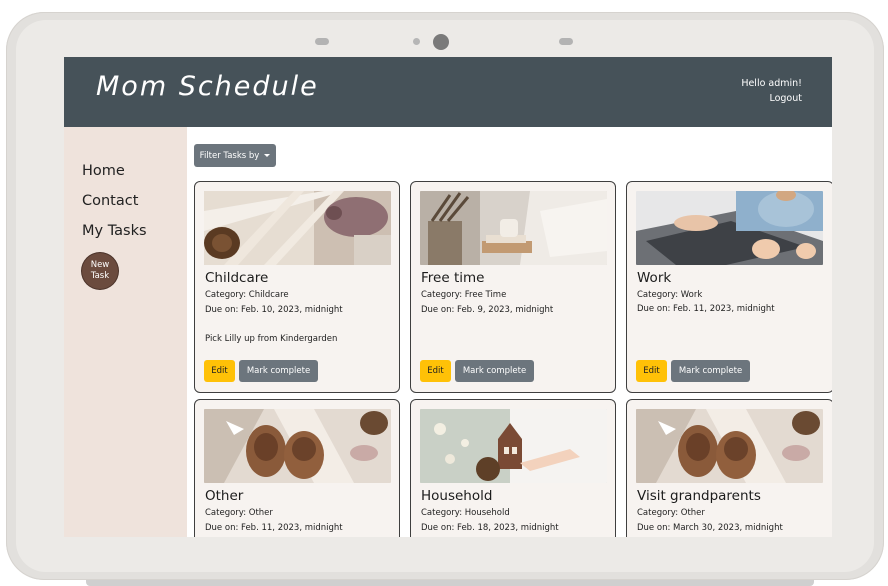 The height and width of the screenshot is (586, 888). I want to click on user-menu: Hello admin! Logout, so click(771, 91).